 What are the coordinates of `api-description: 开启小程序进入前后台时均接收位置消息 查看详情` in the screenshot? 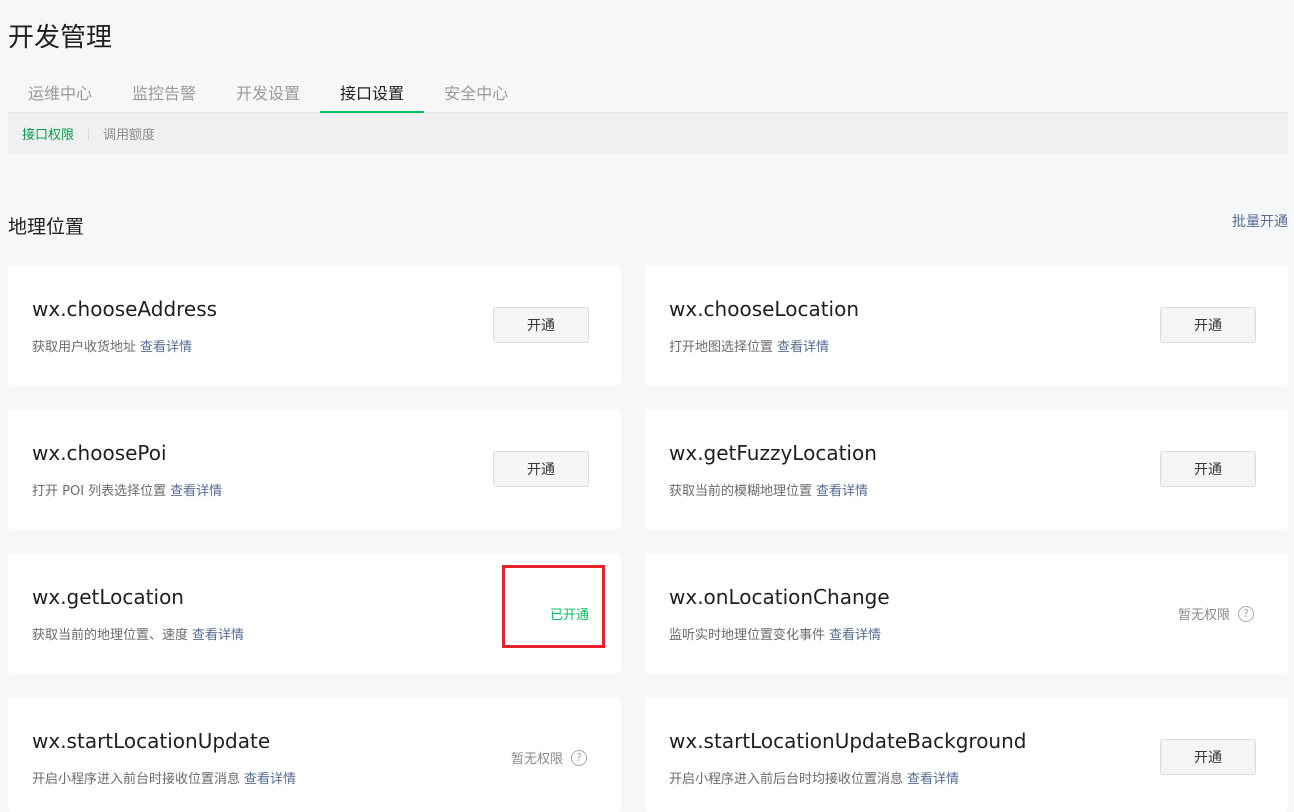 It's located at (814, 777).